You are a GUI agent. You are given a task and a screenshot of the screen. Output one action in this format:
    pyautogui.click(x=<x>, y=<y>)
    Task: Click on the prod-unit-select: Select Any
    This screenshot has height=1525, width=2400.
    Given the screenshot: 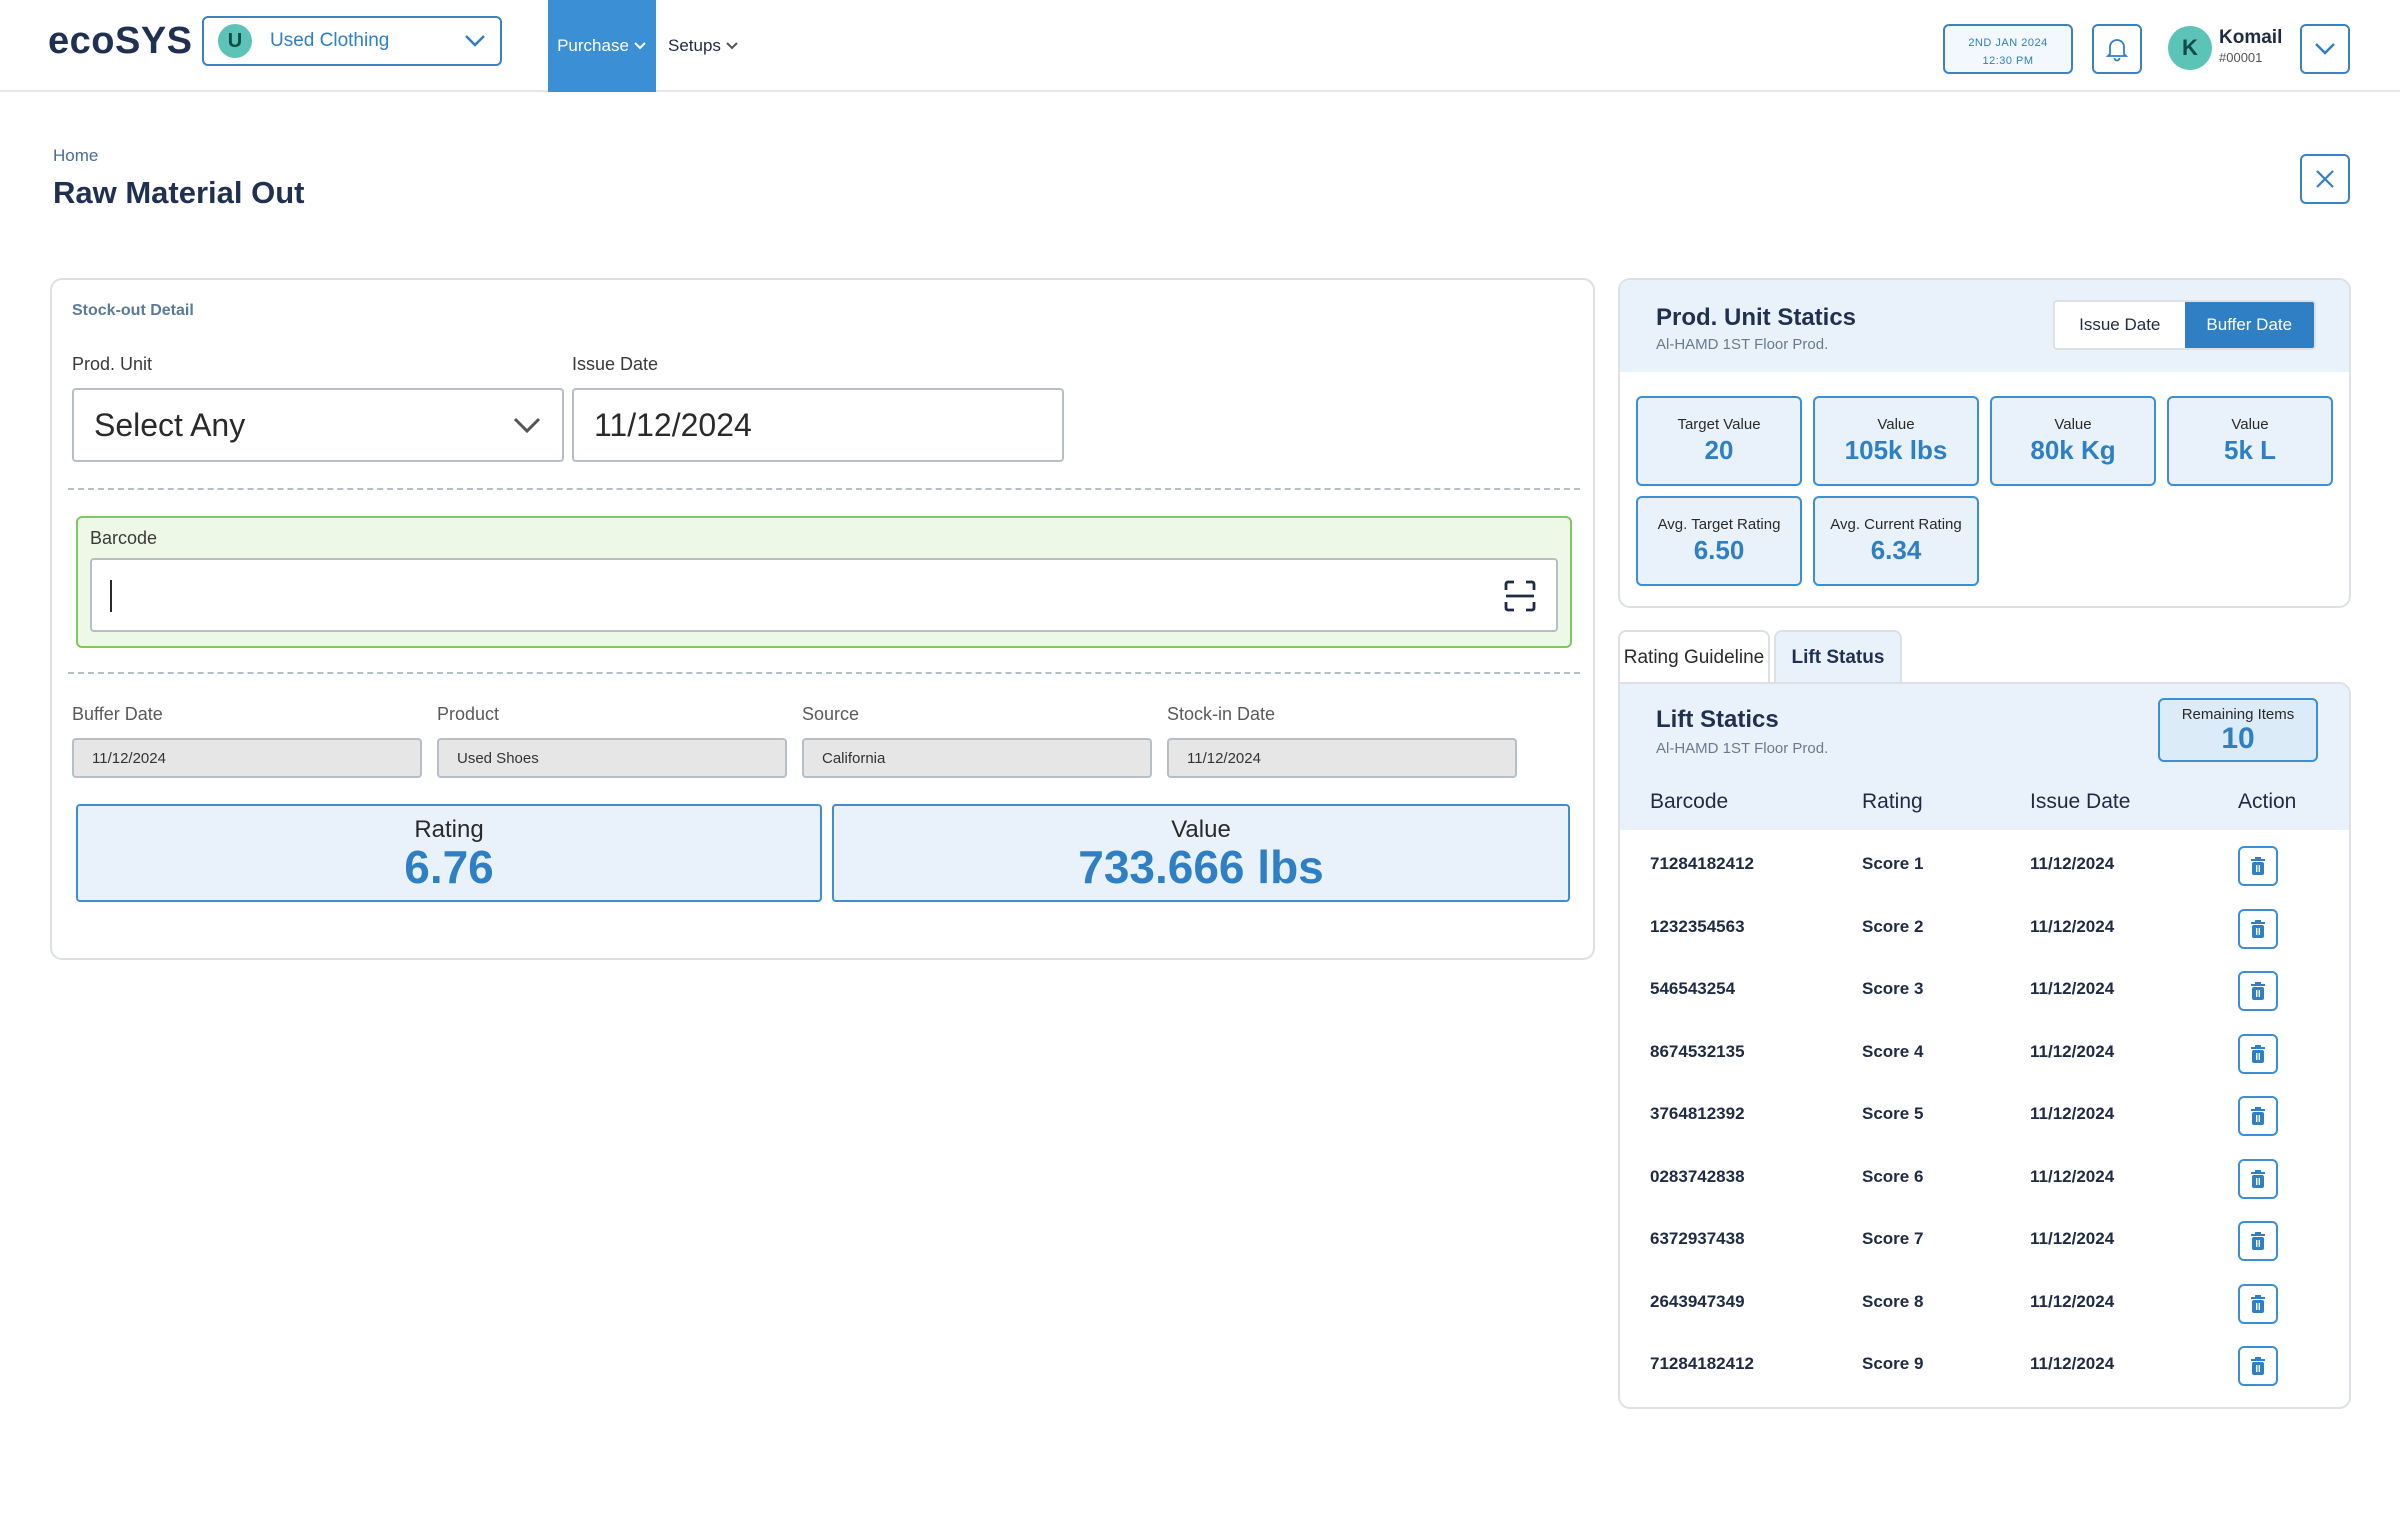 What is the action you would take?
    pyautogui.click(x=318, y=425)
    